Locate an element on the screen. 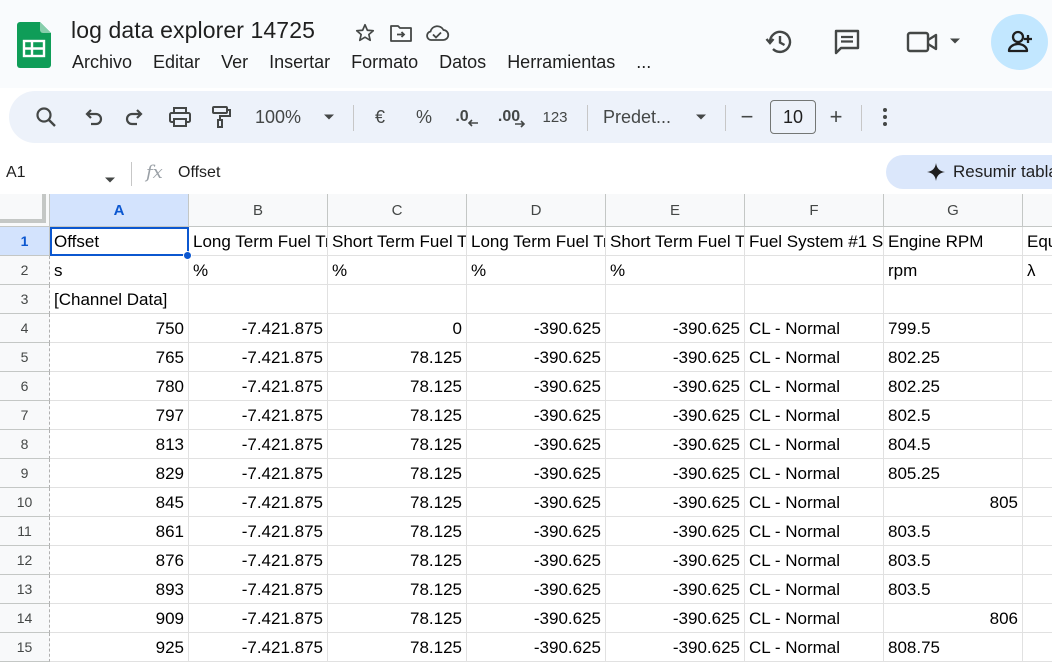 This screenshot has width=1052, height=668. cell-a14: 909 is located at coordinates (119, 618).